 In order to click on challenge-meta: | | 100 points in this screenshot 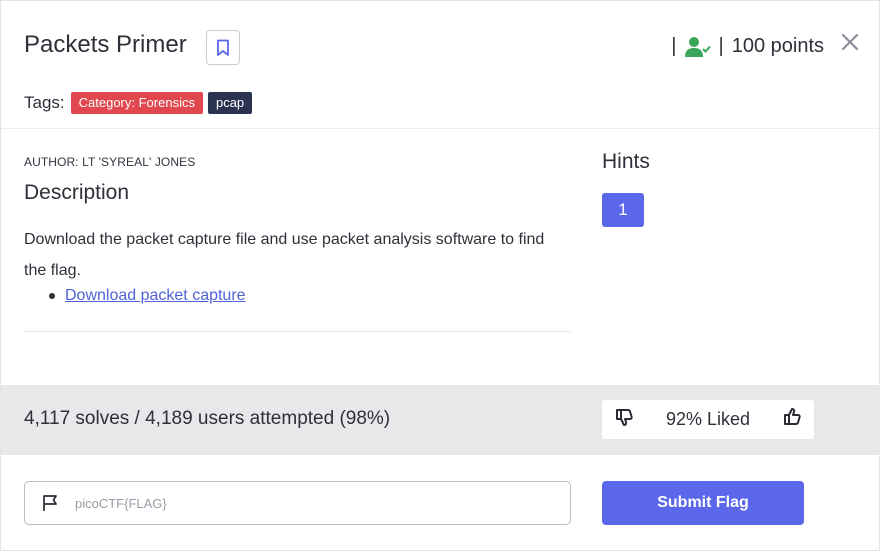, I will do `click(747, 46)`.